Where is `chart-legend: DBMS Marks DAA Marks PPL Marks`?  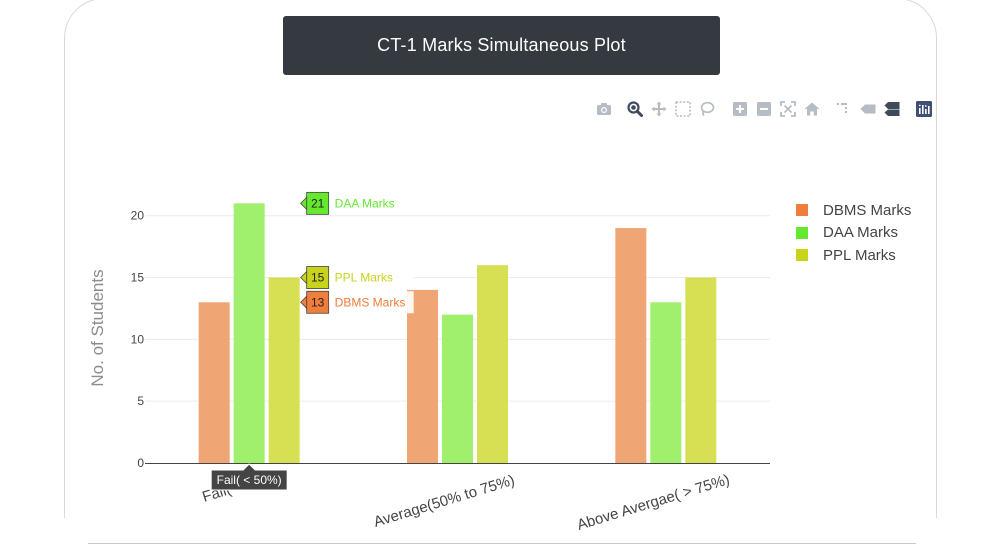
chart-legend: DBMS Marks DAA Marks PPL Marks is located at coordinates (853, 233).